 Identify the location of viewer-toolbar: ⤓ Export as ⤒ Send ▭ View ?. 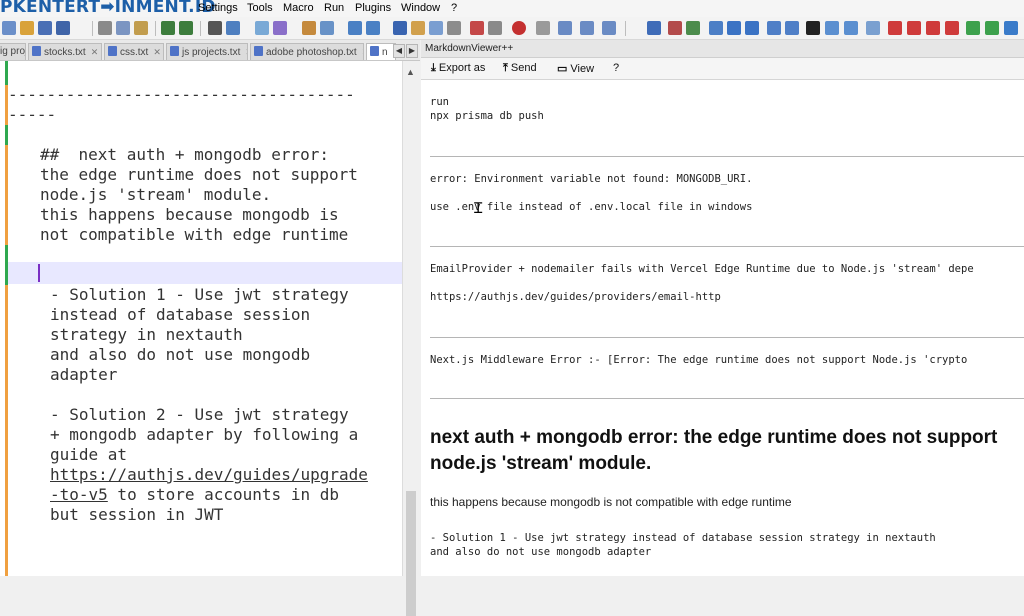
(722, 69).